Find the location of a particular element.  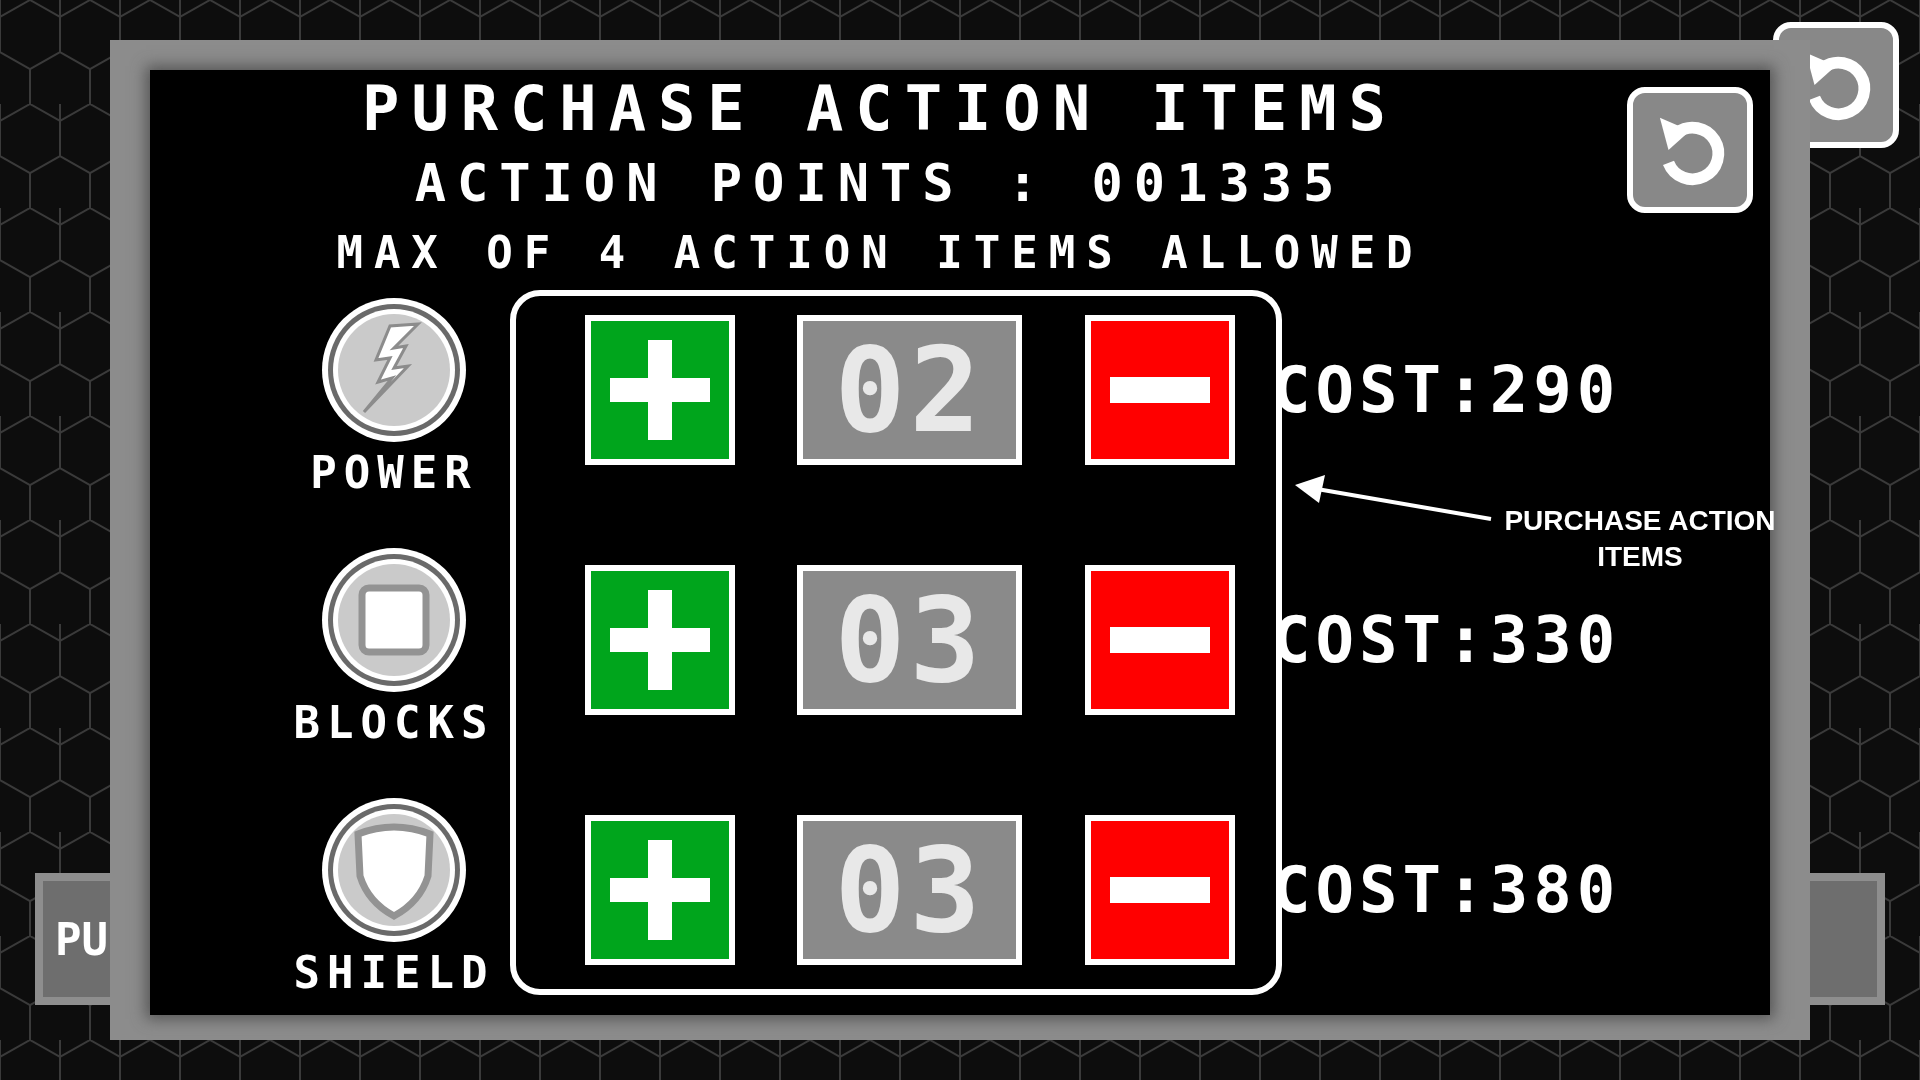

item-limit-note: MAX OF 4 ACTION ITEMS ALLOWED is located at coordinates (880, 253).